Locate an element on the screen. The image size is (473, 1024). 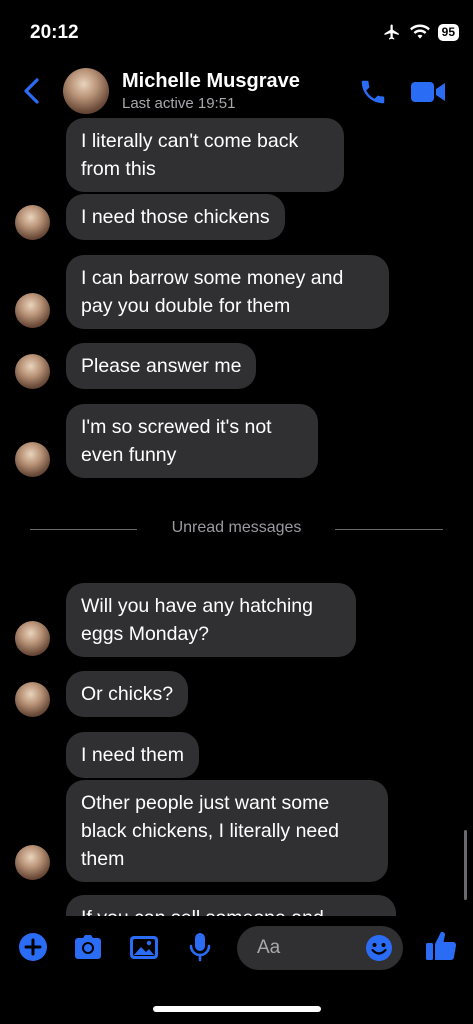
message-bubble: I need them is located at coordinates (132, 755).